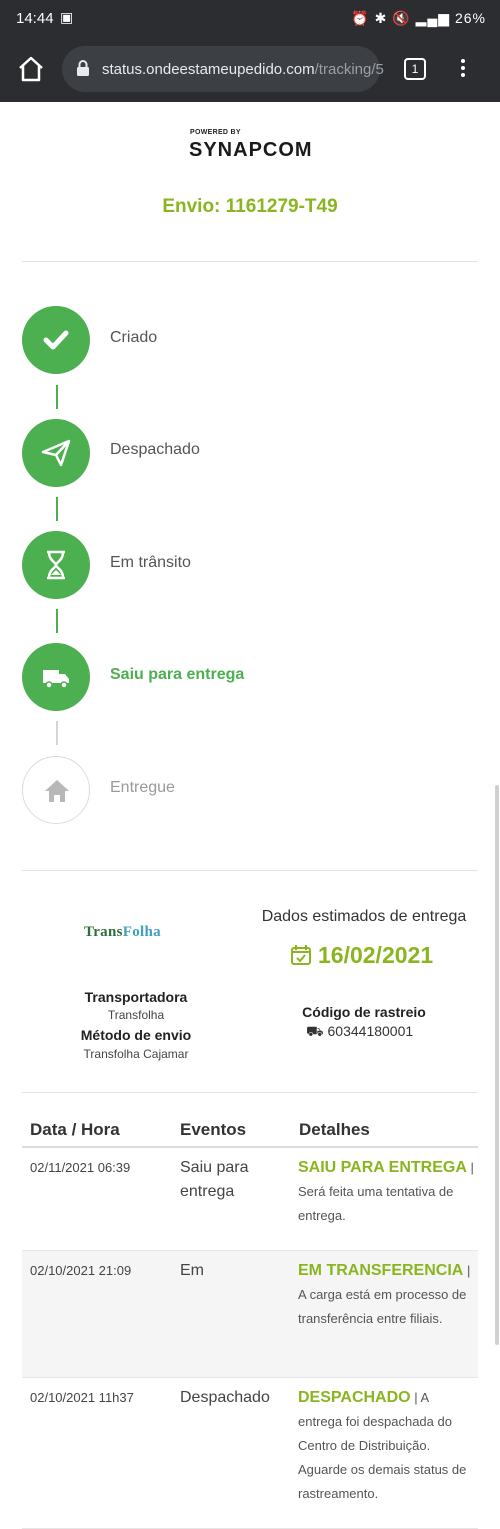  Describe the element at coordinates (103, 932) in the screenshot. I see `carrier-logo-part: Trans` at that location.